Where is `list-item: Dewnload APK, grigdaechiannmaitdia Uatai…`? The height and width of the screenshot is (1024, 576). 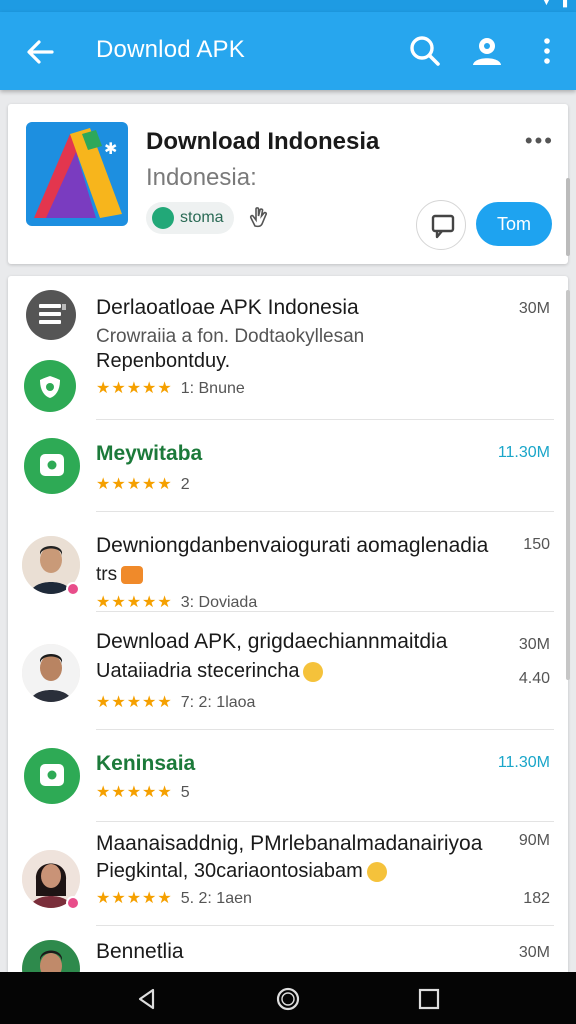
list-item: Dewnload APK, grigdaechiannmaitdia Uatai… is located at coordinates (288, 671).